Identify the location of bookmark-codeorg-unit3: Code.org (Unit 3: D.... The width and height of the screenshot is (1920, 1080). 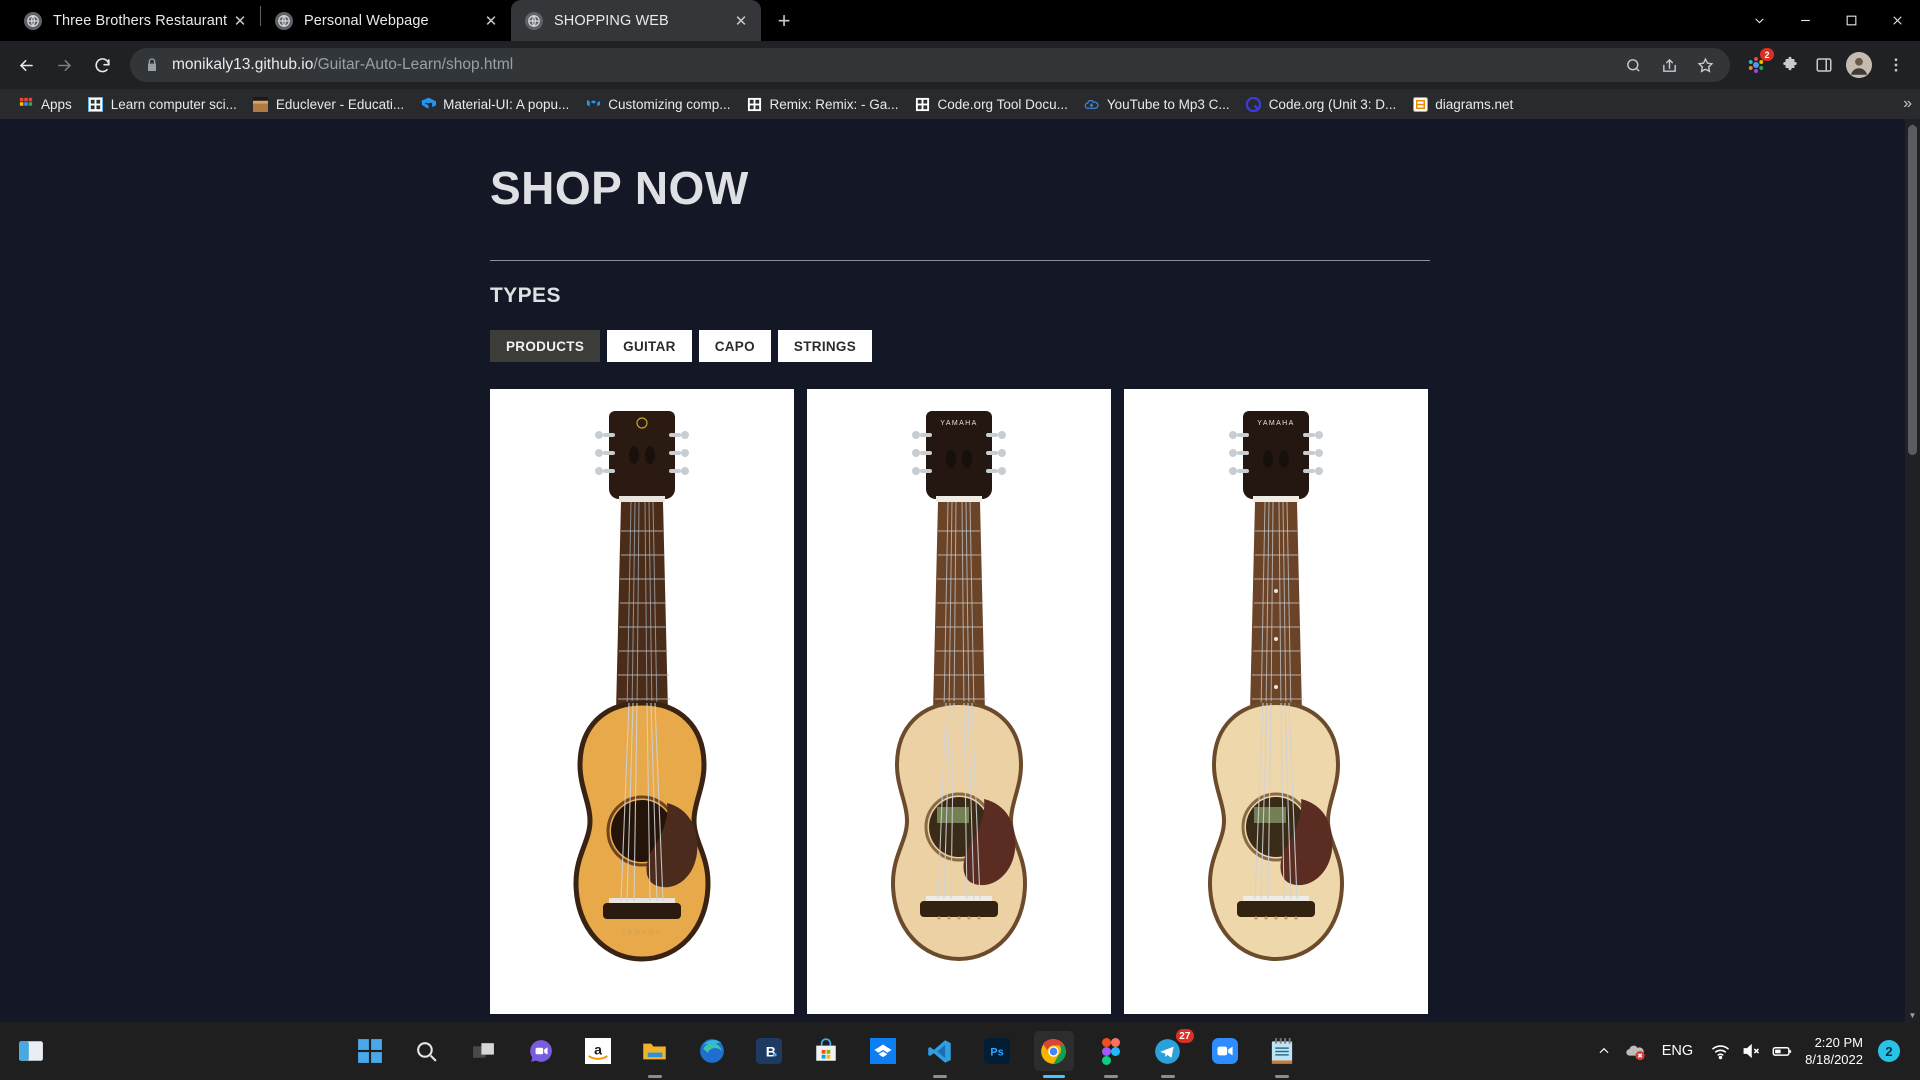
(1321, 104).